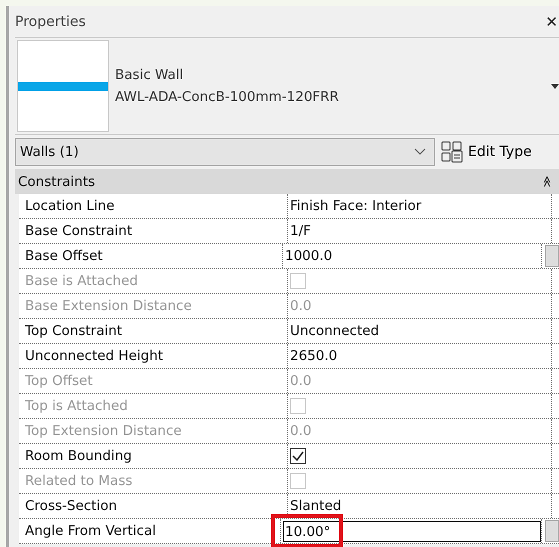 Image resolution: width=559 pixels, height=547 pixels. Describe the element at coordinates (153, 506) in the screenshot. I see `property-label: Cross-Section` at that location.